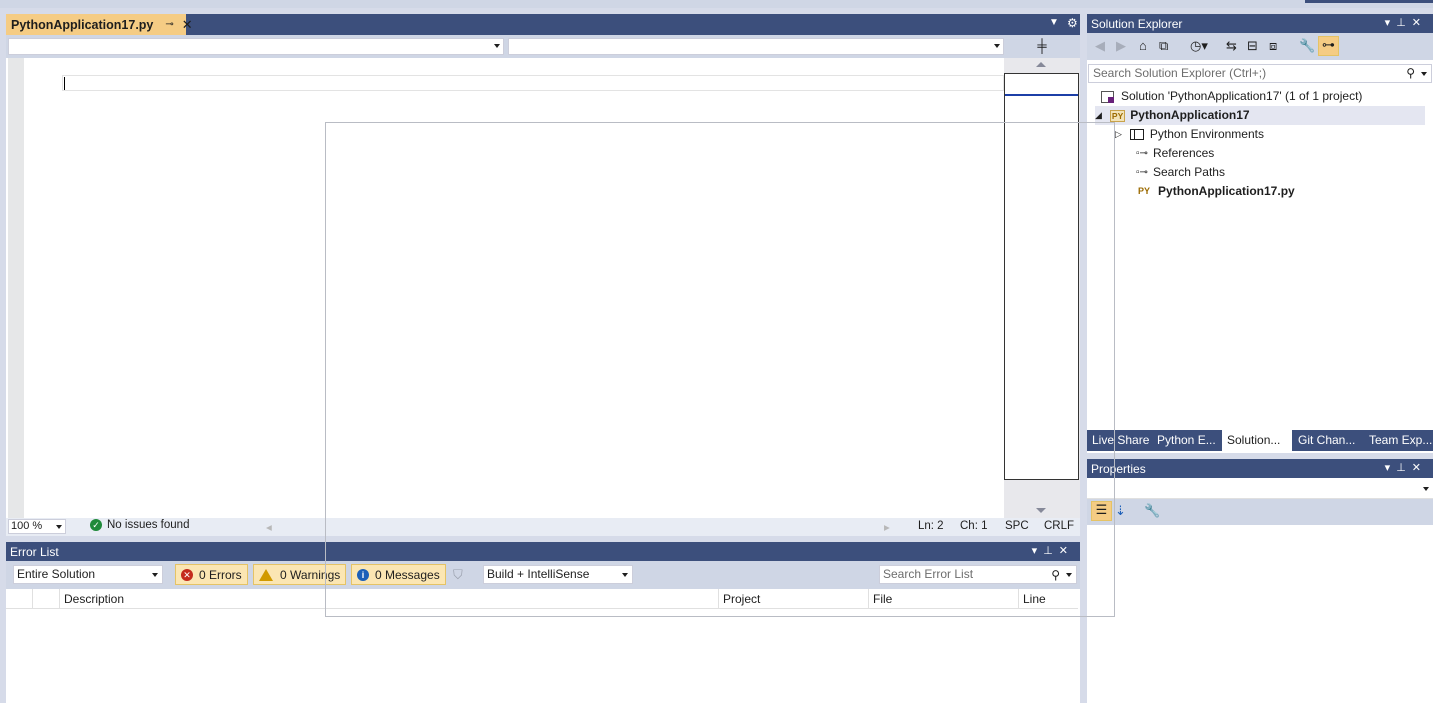  I want to click on tree-item-python-environments: ▷ Python Environments, so click(1189, 134).